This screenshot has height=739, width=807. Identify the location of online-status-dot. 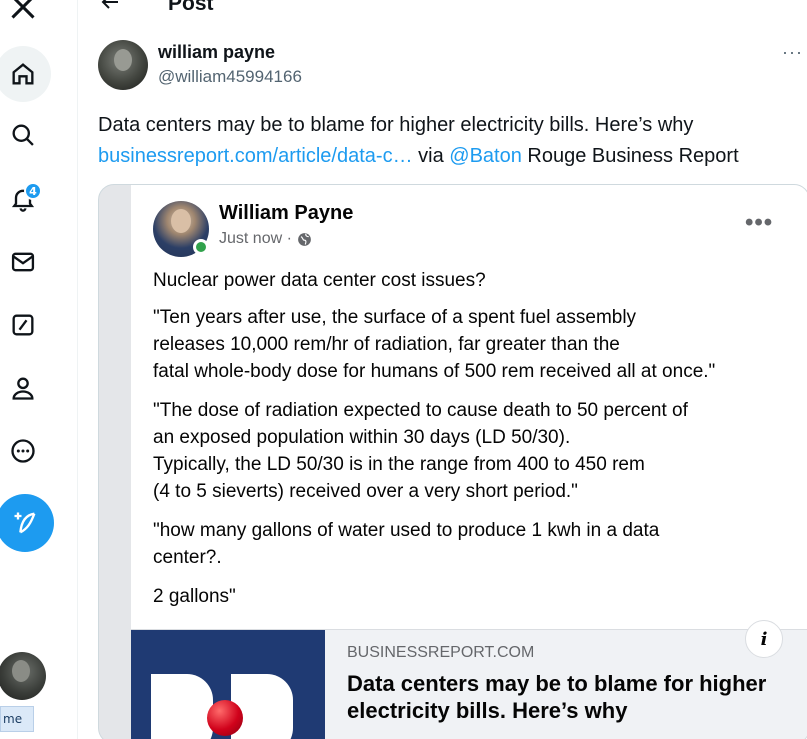
(201, 247).